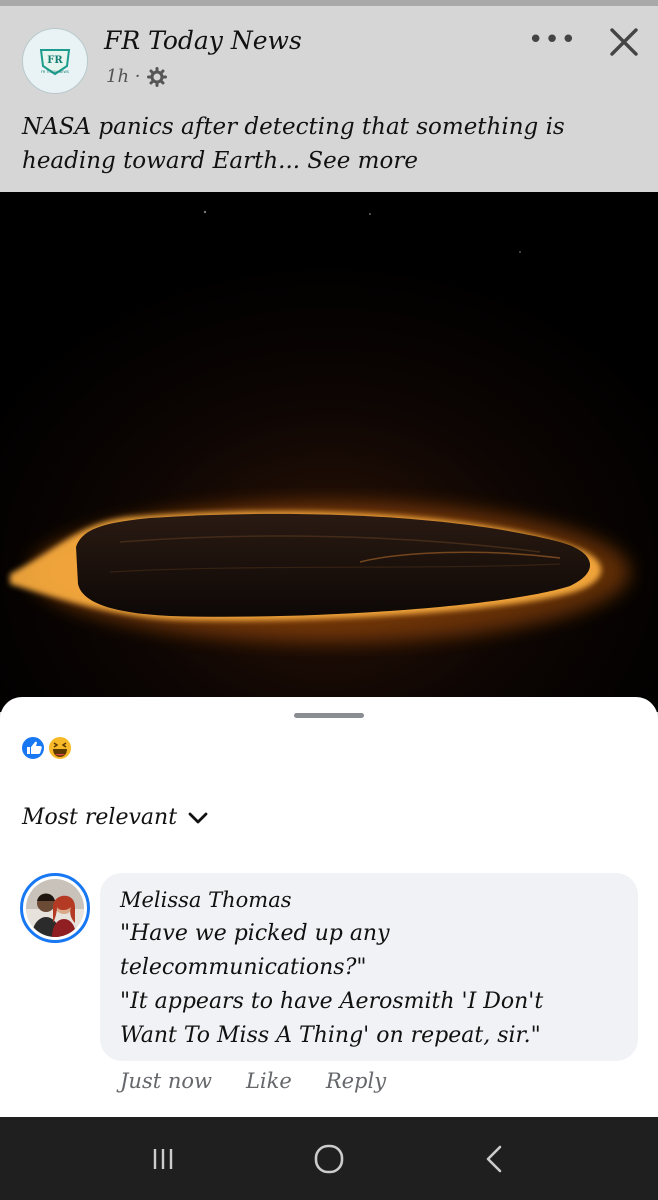 Image resolution: width=658 pixels, height=1200 pixels. Describe the element at coordinates (329, 715) in the screenshot. I see `drag-handle` at that location.